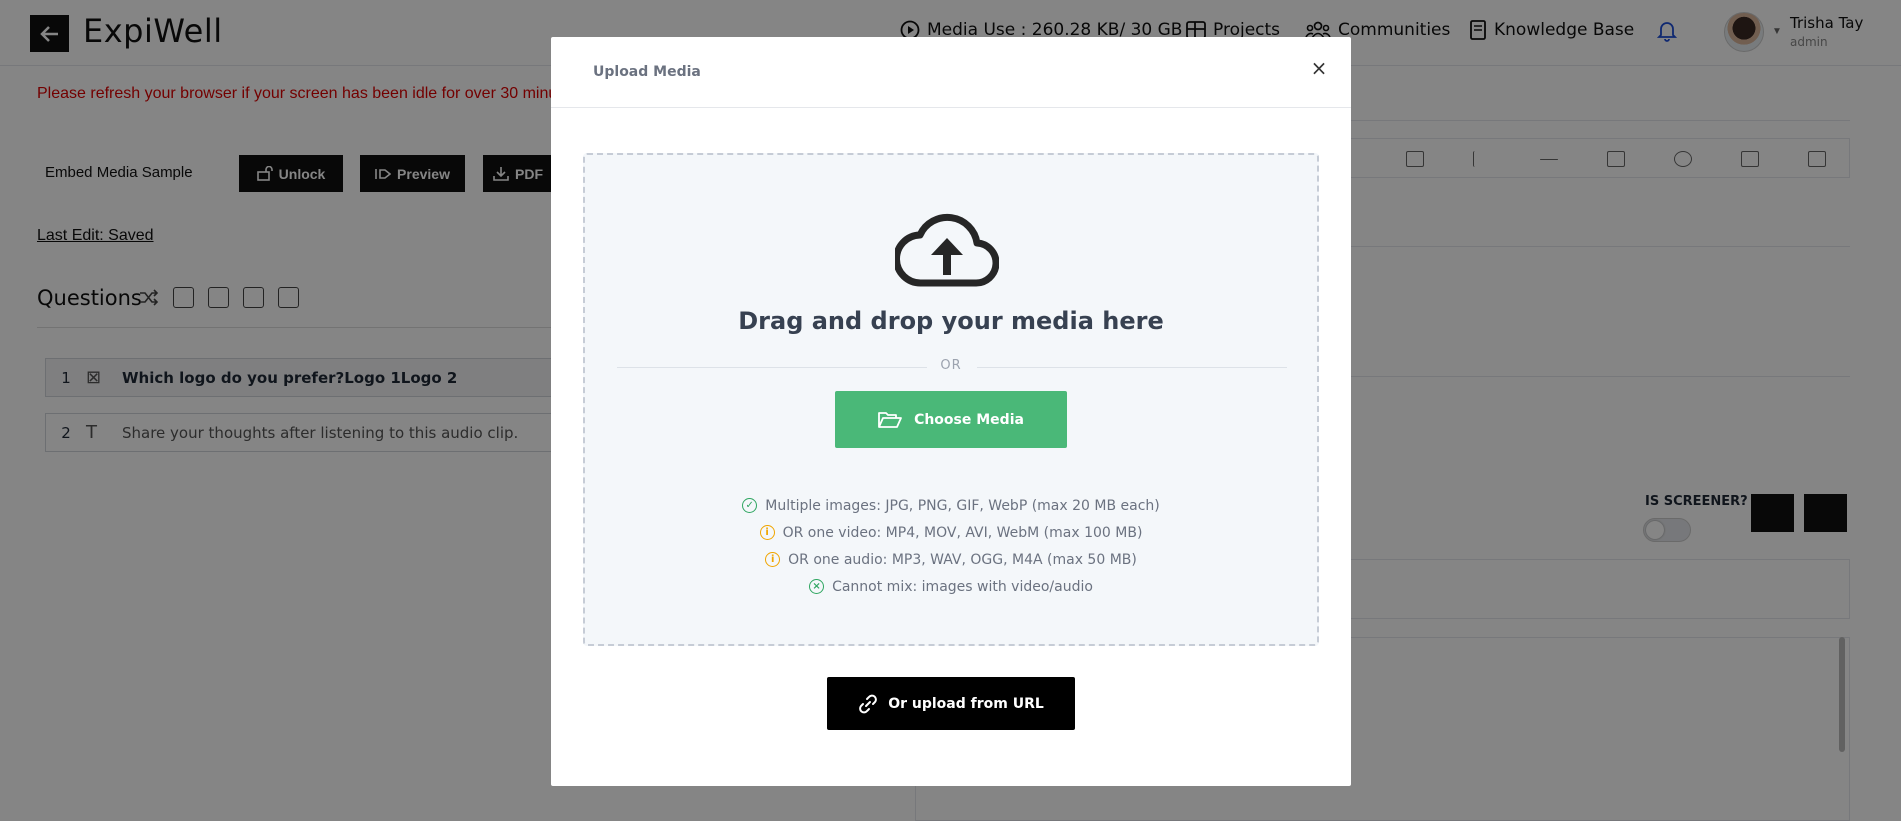 The width and height of the screenshot is (1901, 821). What do you see at coordinates (962, 586) in the screenshot?
I see `rule-text: Cannot mix: images with video/audio` at bounding box center [962, 586].